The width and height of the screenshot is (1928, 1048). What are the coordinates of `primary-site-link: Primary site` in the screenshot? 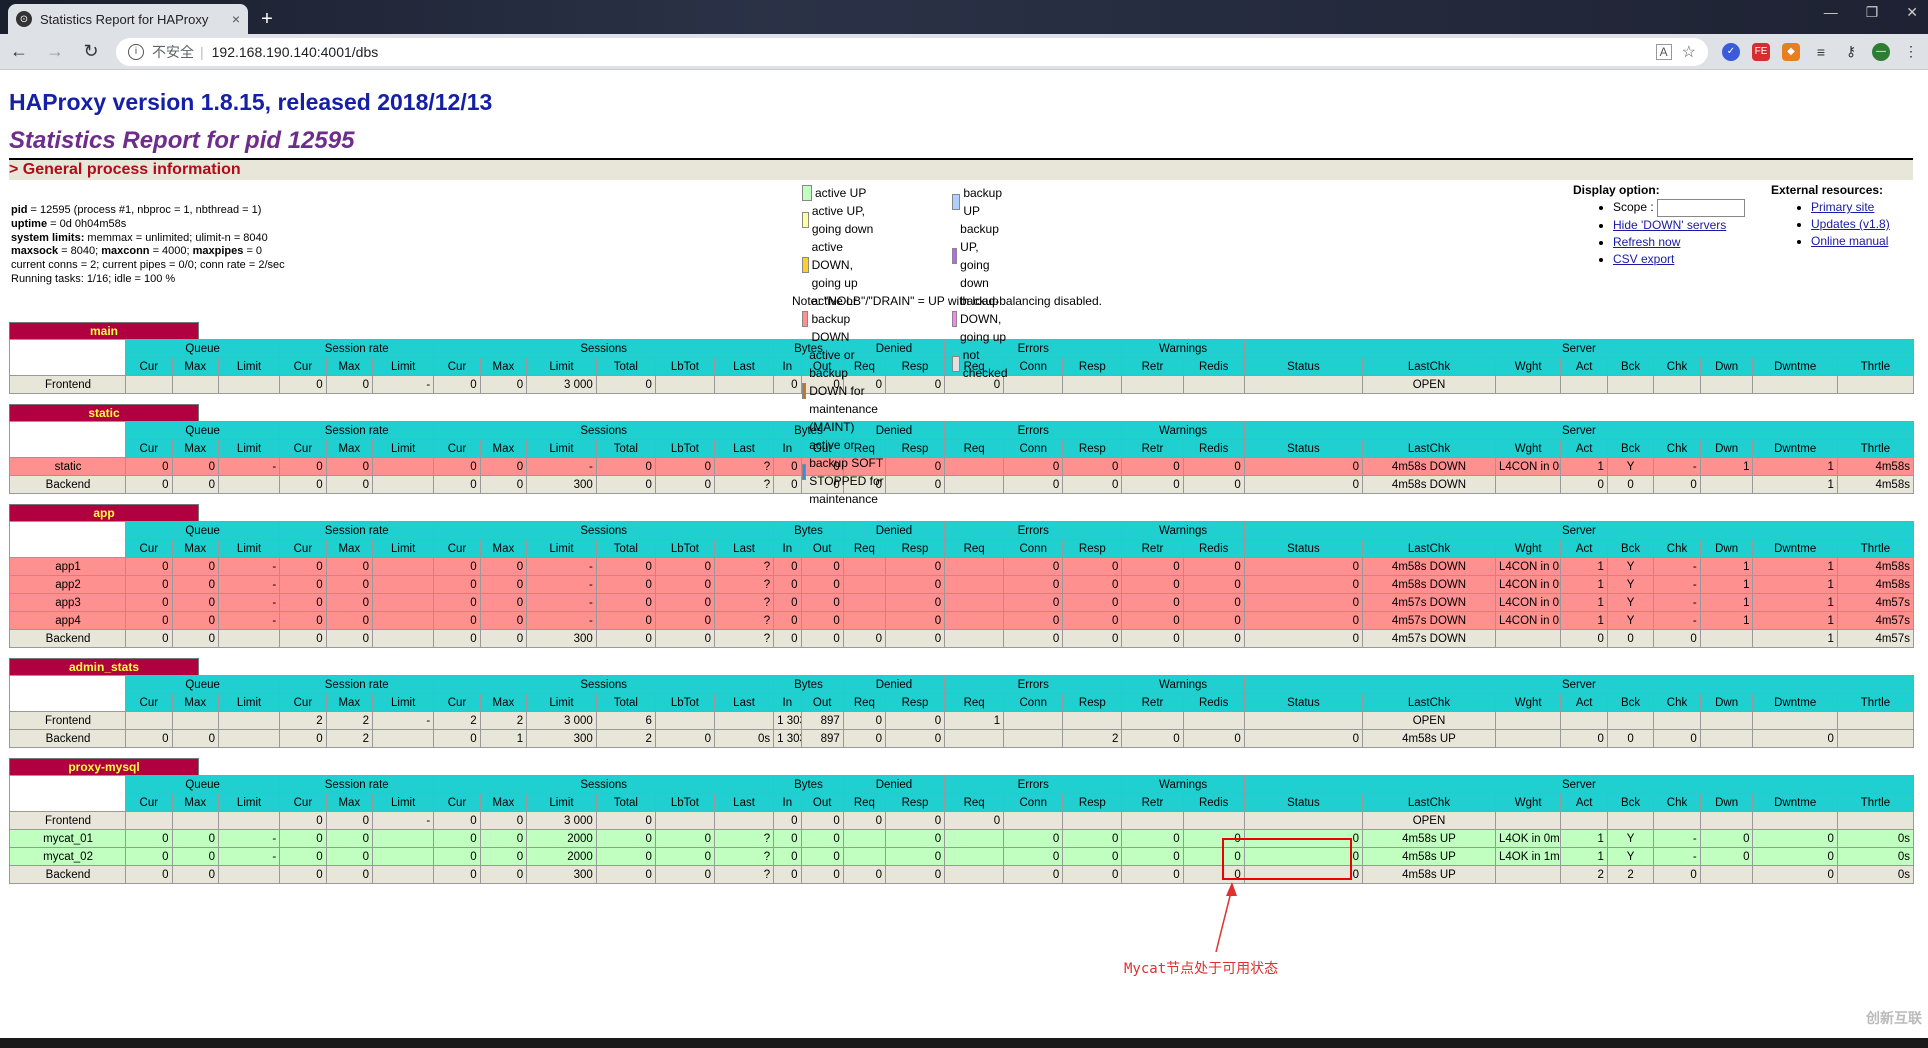 It's located at (1842, 207).